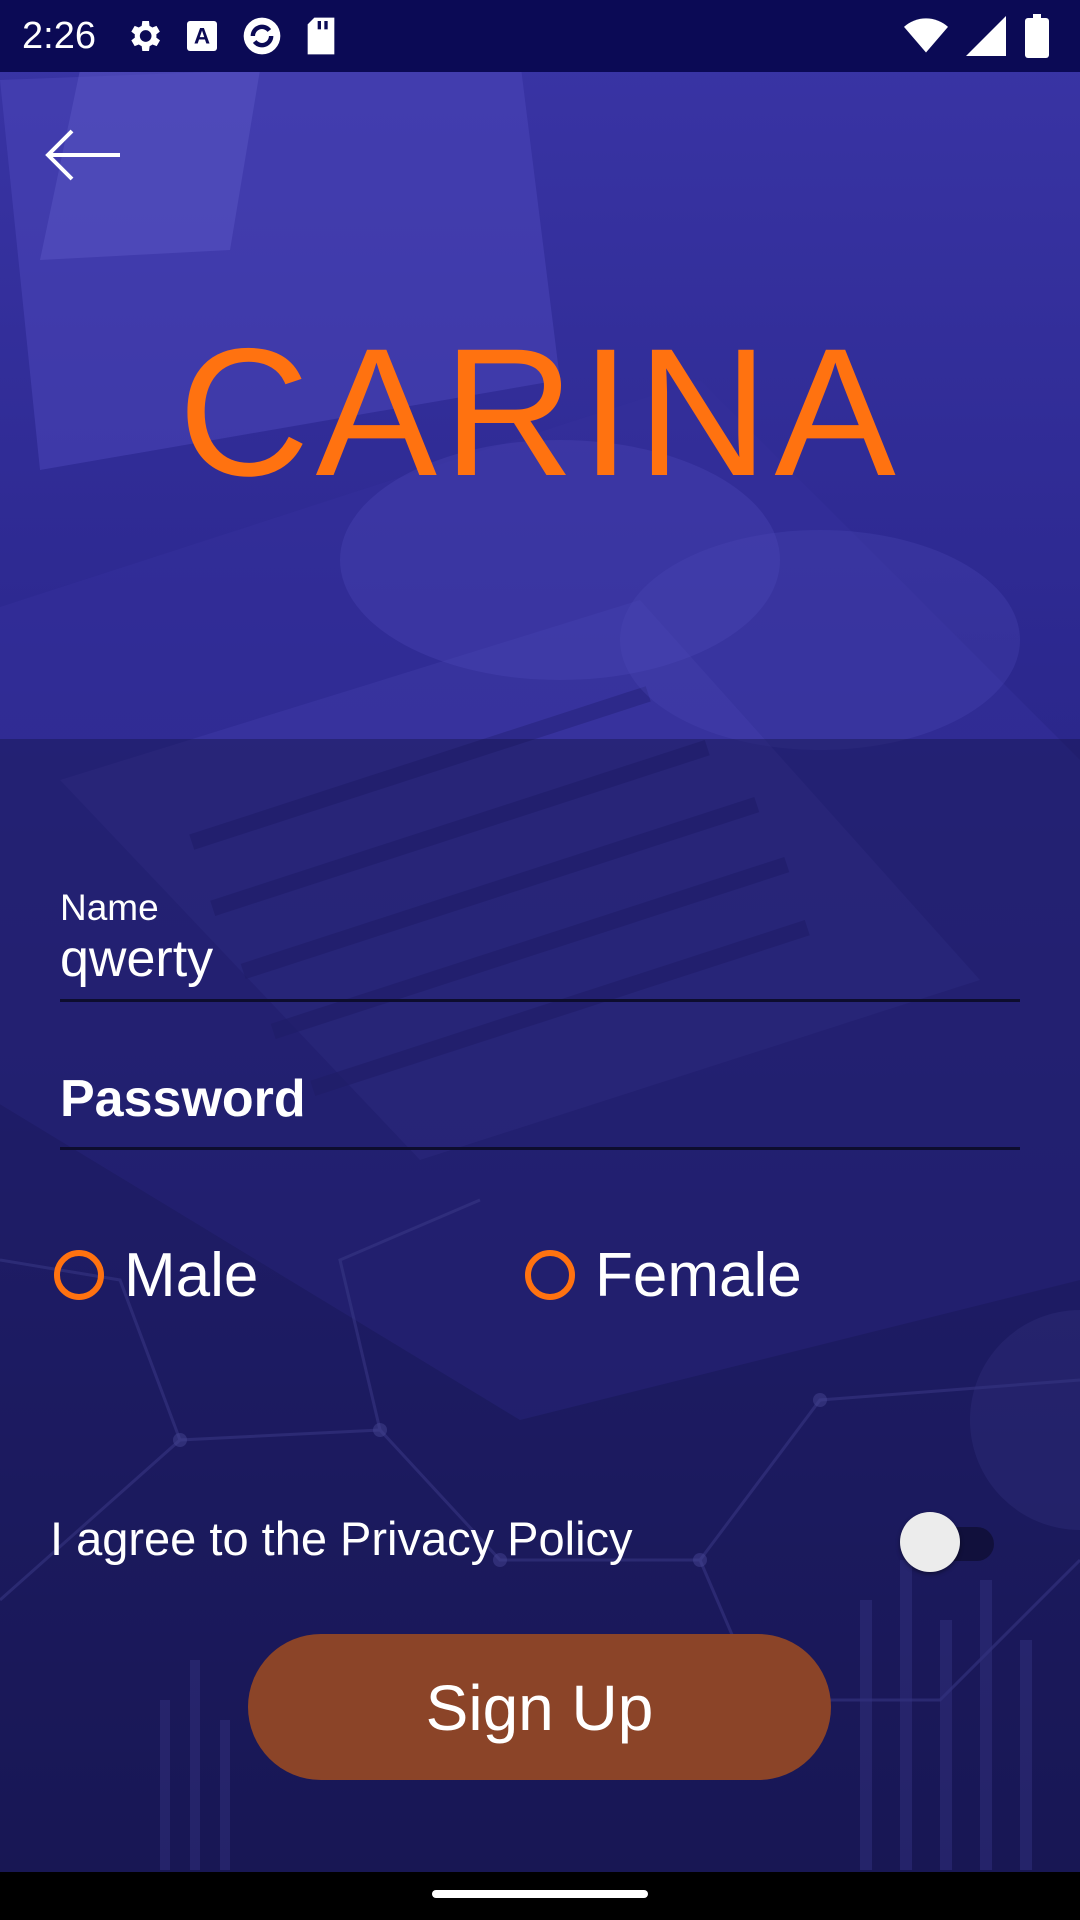  Describe the element at coordinates (698, 1275) in the screenshot. I see `gender-radio-female-label: Female` at that location.